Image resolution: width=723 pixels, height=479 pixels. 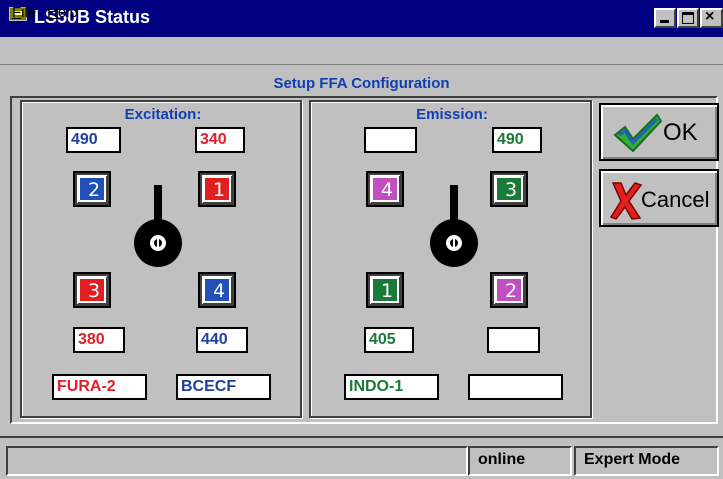 I want to click on excitation-wavelength-1: 340, so click(x=220, y=140).